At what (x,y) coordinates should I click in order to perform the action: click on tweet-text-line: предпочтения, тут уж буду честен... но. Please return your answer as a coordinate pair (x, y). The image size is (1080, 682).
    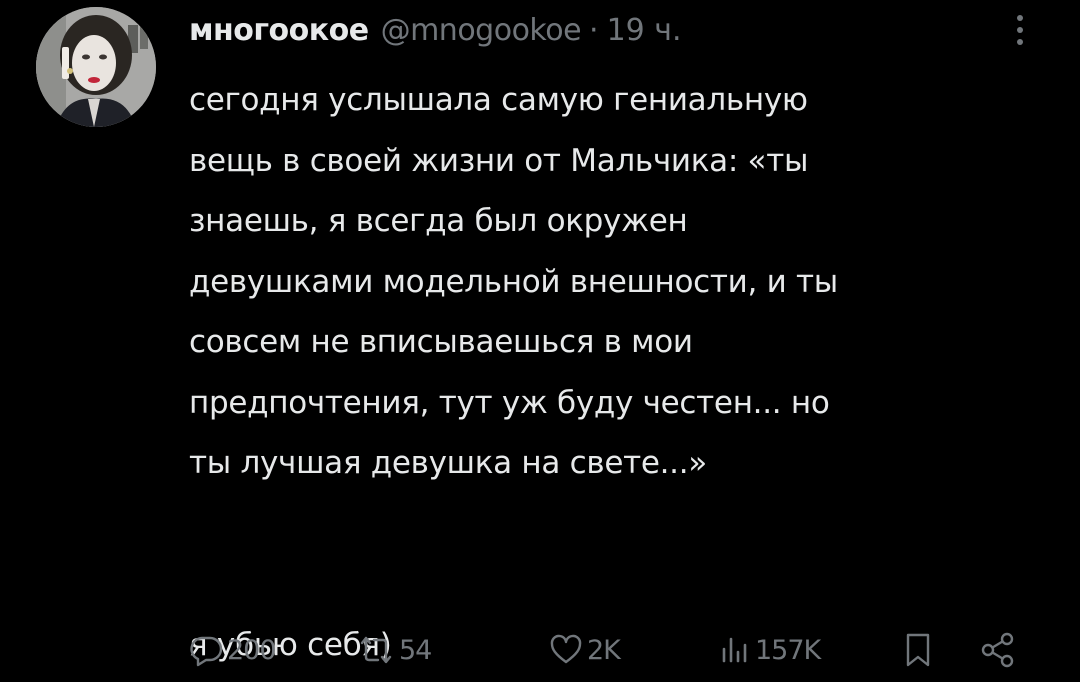
    Looking at the image, I should click on (509, 402).